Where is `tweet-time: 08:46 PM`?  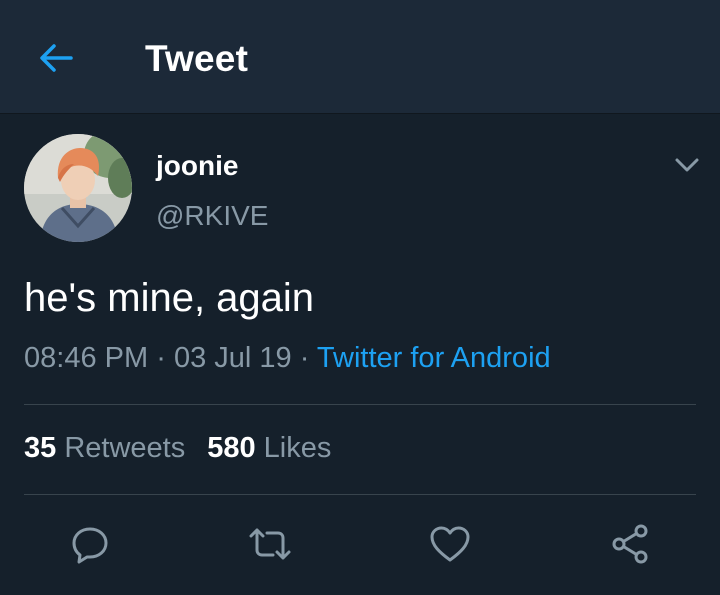 tweet-time: 08:46 PM is located at coordinates (86, 358).